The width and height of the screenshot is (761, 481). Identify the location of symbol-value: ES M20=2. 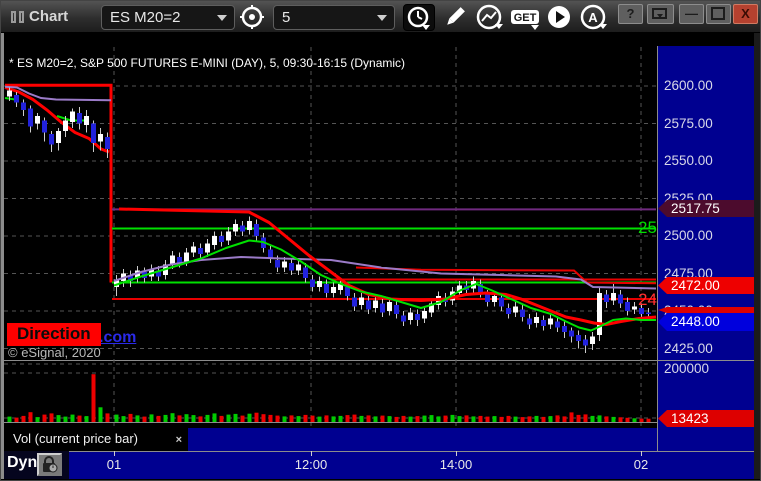
(145, 17).